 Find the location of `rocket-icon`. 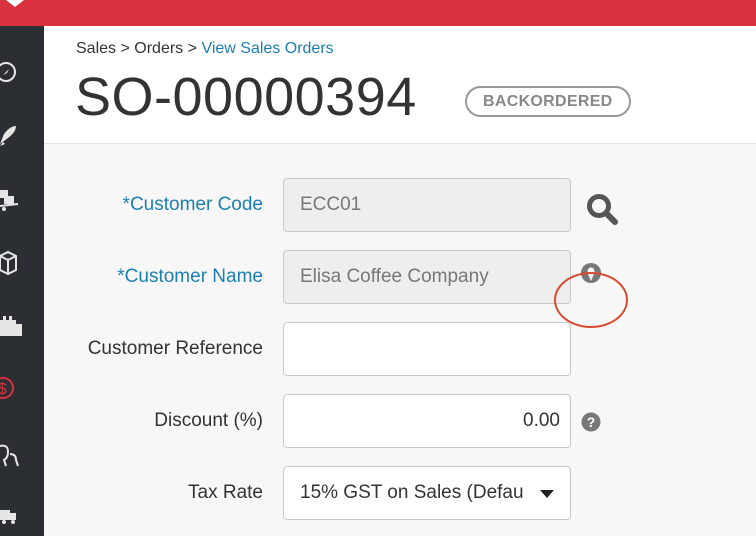

rocket-icon is located at coordinates (11, 136).